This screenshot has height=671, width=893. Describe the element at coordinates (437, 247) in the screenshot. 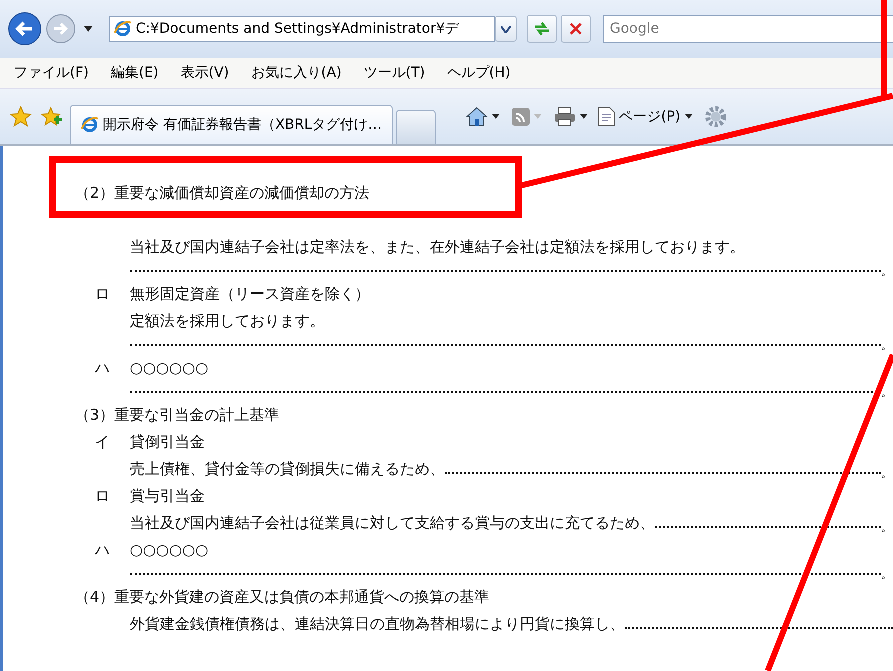

I see `body-text: 当社及び国内連結子会社は定率法を、また、在外連結子会社は定額法を採用しております。` at that location.